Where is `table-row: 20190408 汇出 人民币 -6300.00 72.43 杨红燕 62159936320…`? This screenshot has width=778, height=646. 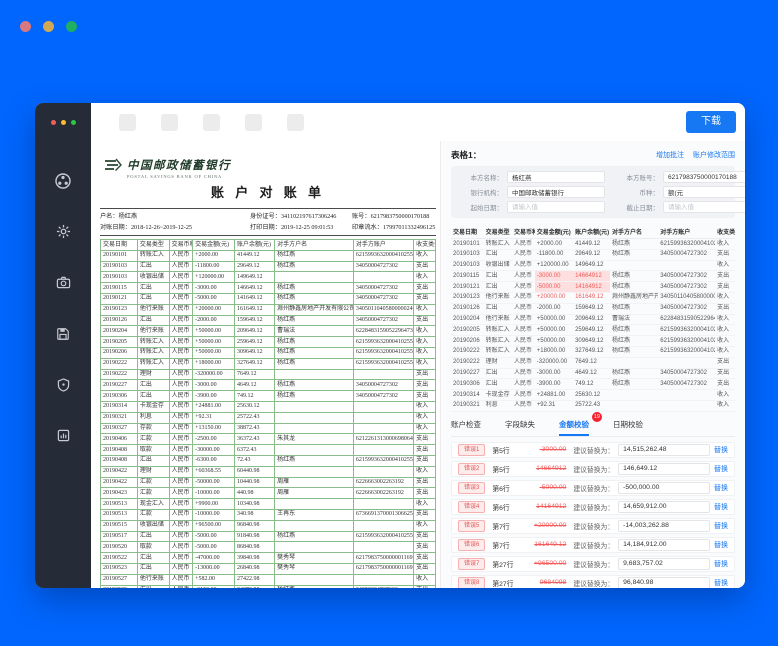 table-row: 20190408 汇出 人民币 -6300.00 72.43 杨红燕 62159936320… is located at coordinates (268, 460).